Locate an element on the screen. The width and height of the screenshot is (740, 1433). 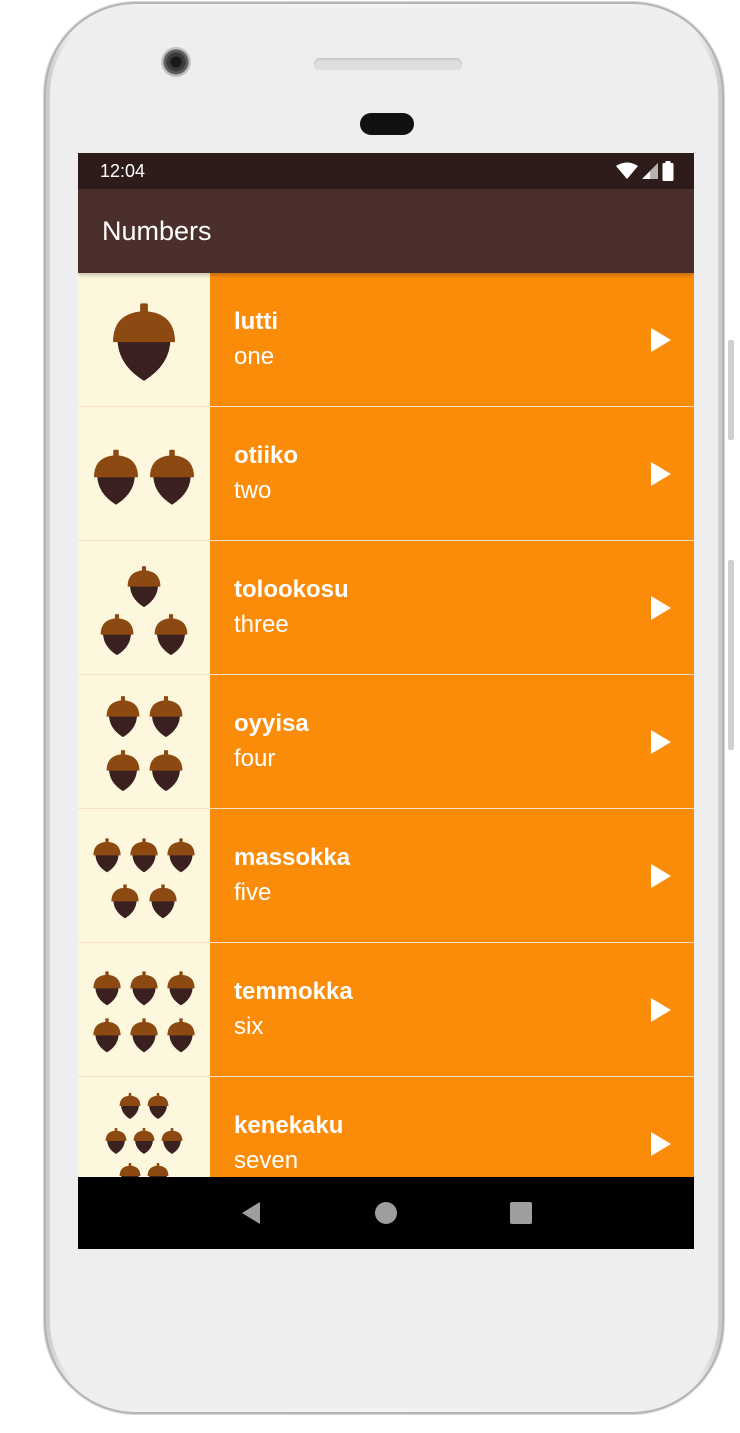
proximity-sensor is located at coordinates (387, 124).